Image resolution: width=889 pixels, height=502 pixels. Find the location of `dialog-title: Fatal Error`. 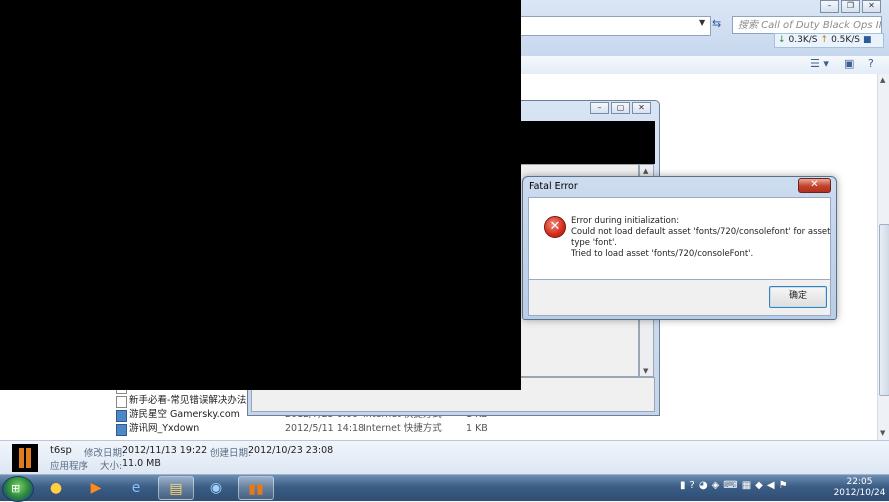

dialog-title: Fatal Error is located at coordinates (553, 186).